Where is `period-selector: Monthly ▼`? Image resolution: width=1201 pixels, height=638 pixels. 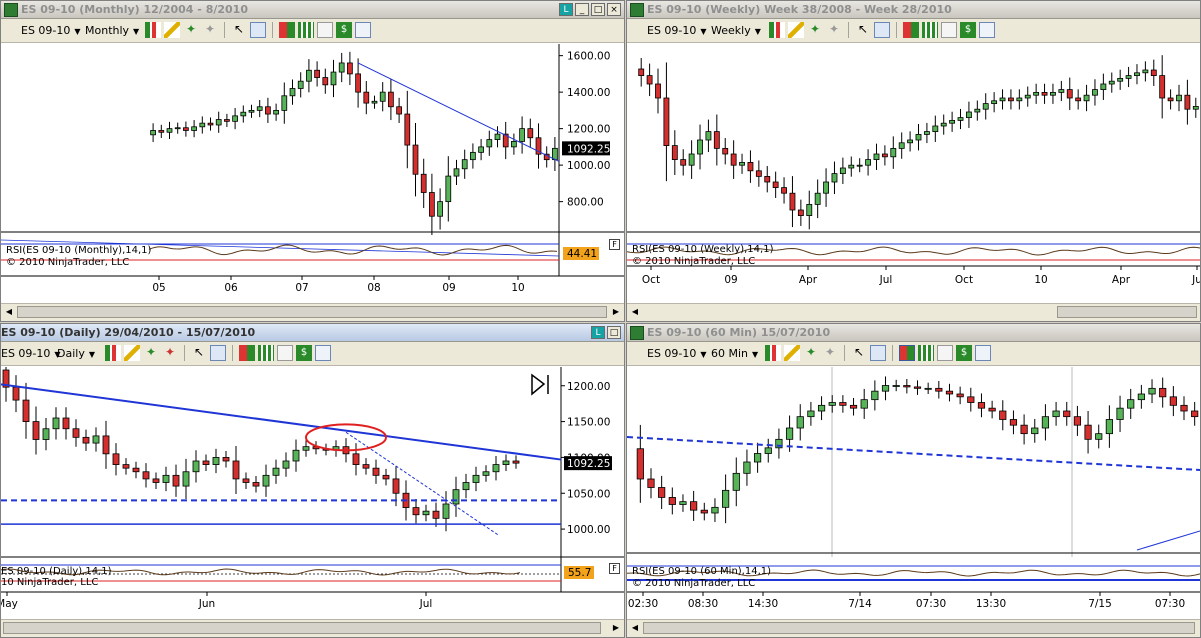 period-selector: Monthly ▼ is located at coordinates (112, 30).